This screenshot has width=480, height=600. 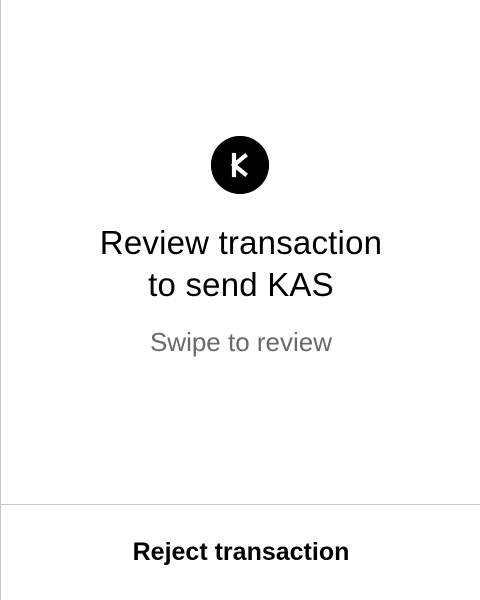 I want to click on review-title: Review transaction to send KAS, so click(x=240, y=264).